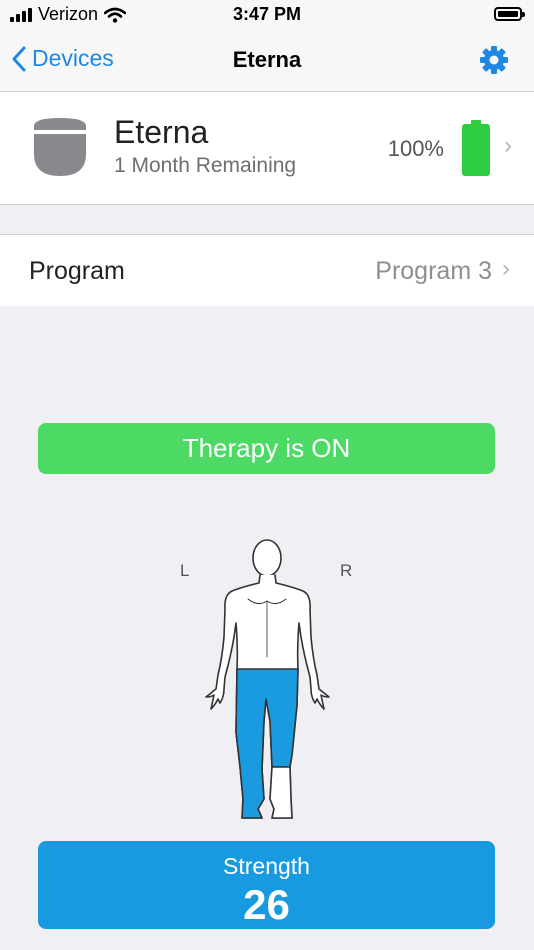 The width and height of the screenshot is (534, 950). Describe the element at coordinates (161, 132) in the screenshot. I see `device-name: Eterna` at that location.